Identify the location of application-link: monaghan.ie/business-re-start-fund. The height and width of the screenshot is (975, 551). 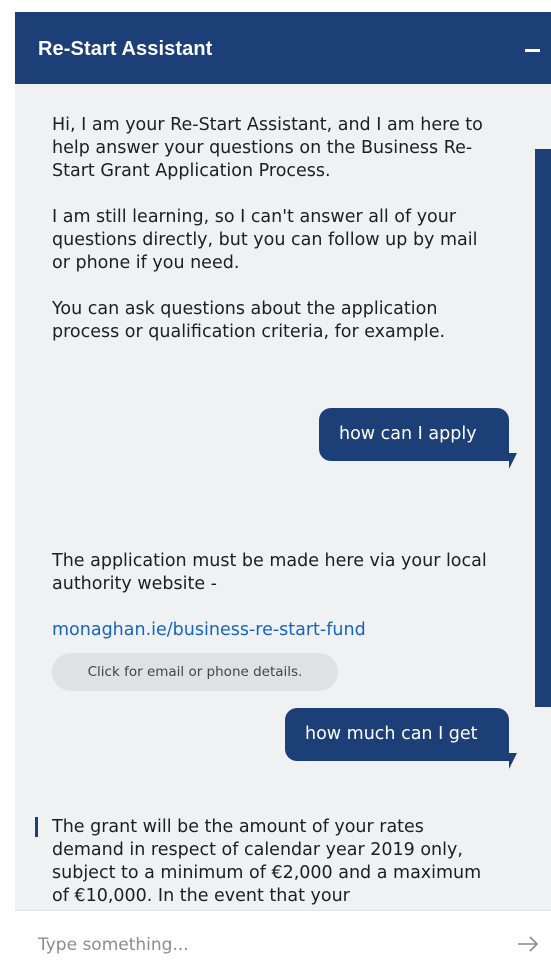
(209, 630).